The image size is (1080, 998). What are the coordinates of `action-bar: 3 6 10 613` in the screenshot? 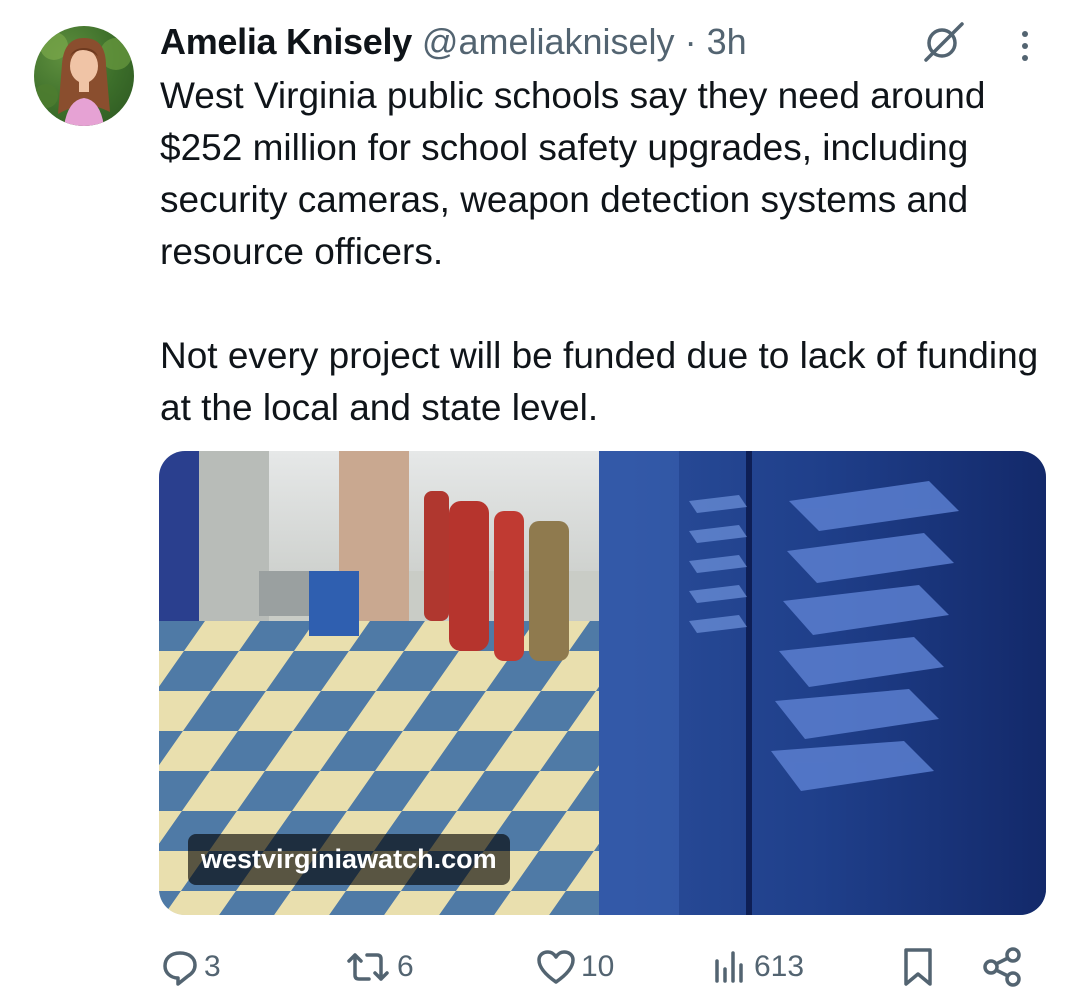 It's located at (540, 967).